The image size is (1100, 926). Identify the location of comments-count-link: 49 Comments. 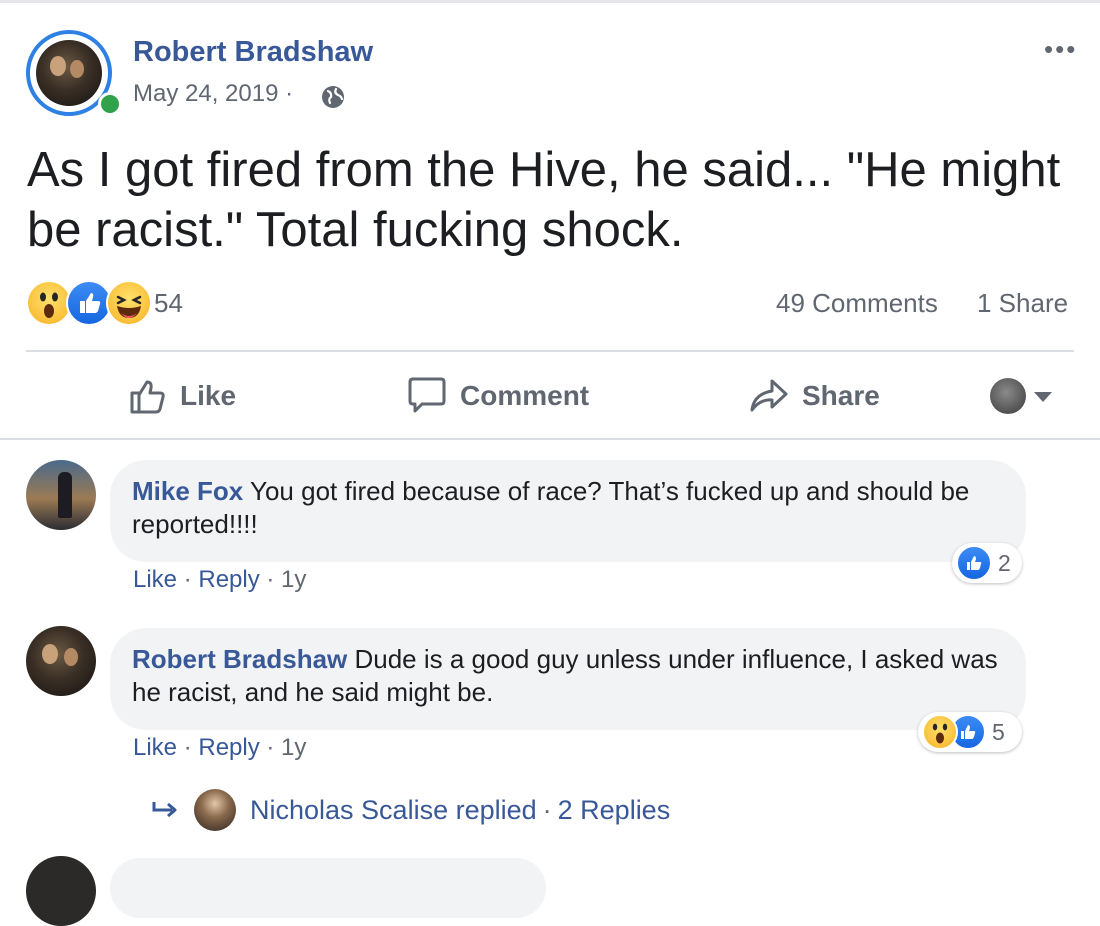
(857, 303).